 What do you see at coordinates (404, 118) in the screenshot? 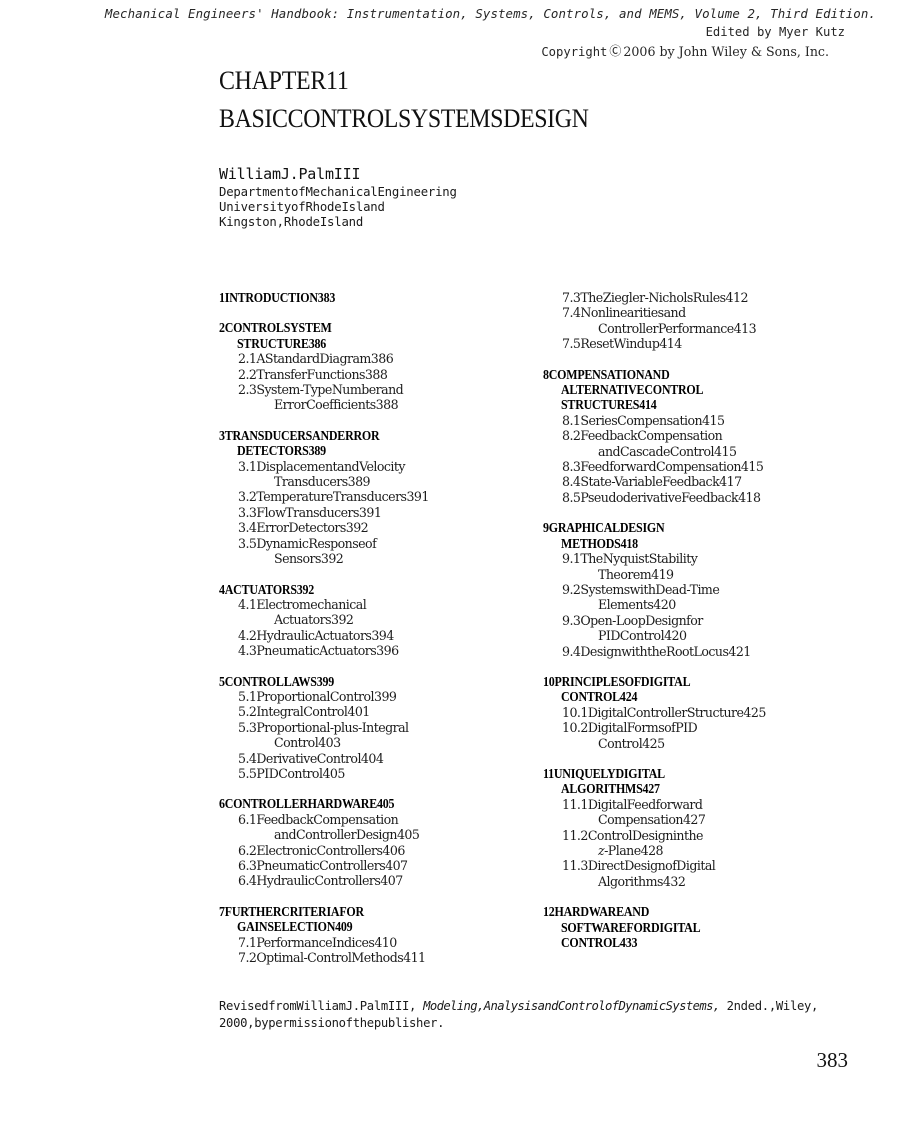
I see `page-title: BASICCONTROLSYSTEMSDESIGN` at bounding box center [404, 118].